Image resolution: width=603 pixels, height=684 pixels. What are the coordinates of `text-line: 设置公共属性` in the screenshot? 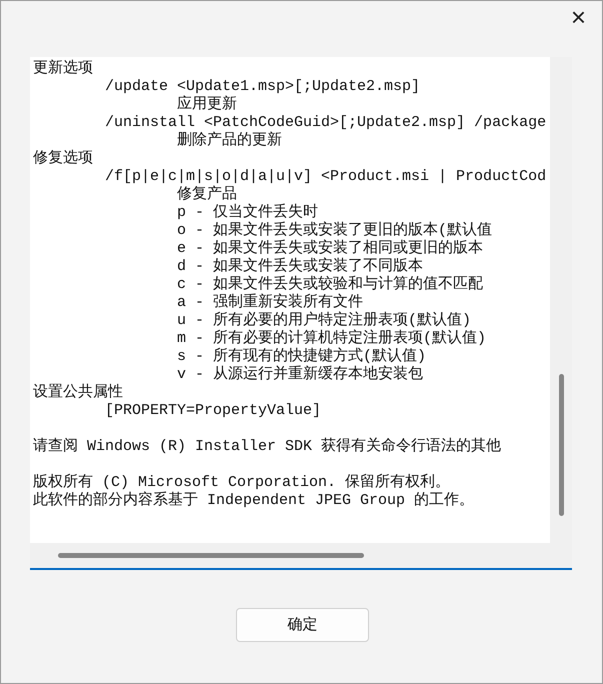 It's located at (78, 393).